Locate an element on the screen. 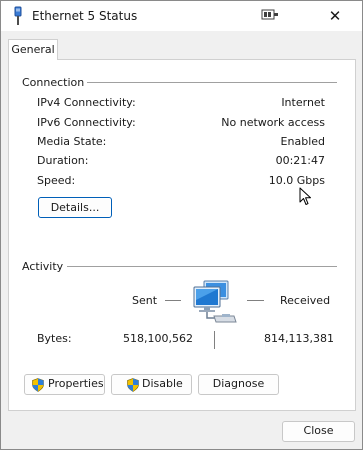 The width and height of the screenshot is (363, 450). connection-section-label: Connection is located at coordinates (53, 82).